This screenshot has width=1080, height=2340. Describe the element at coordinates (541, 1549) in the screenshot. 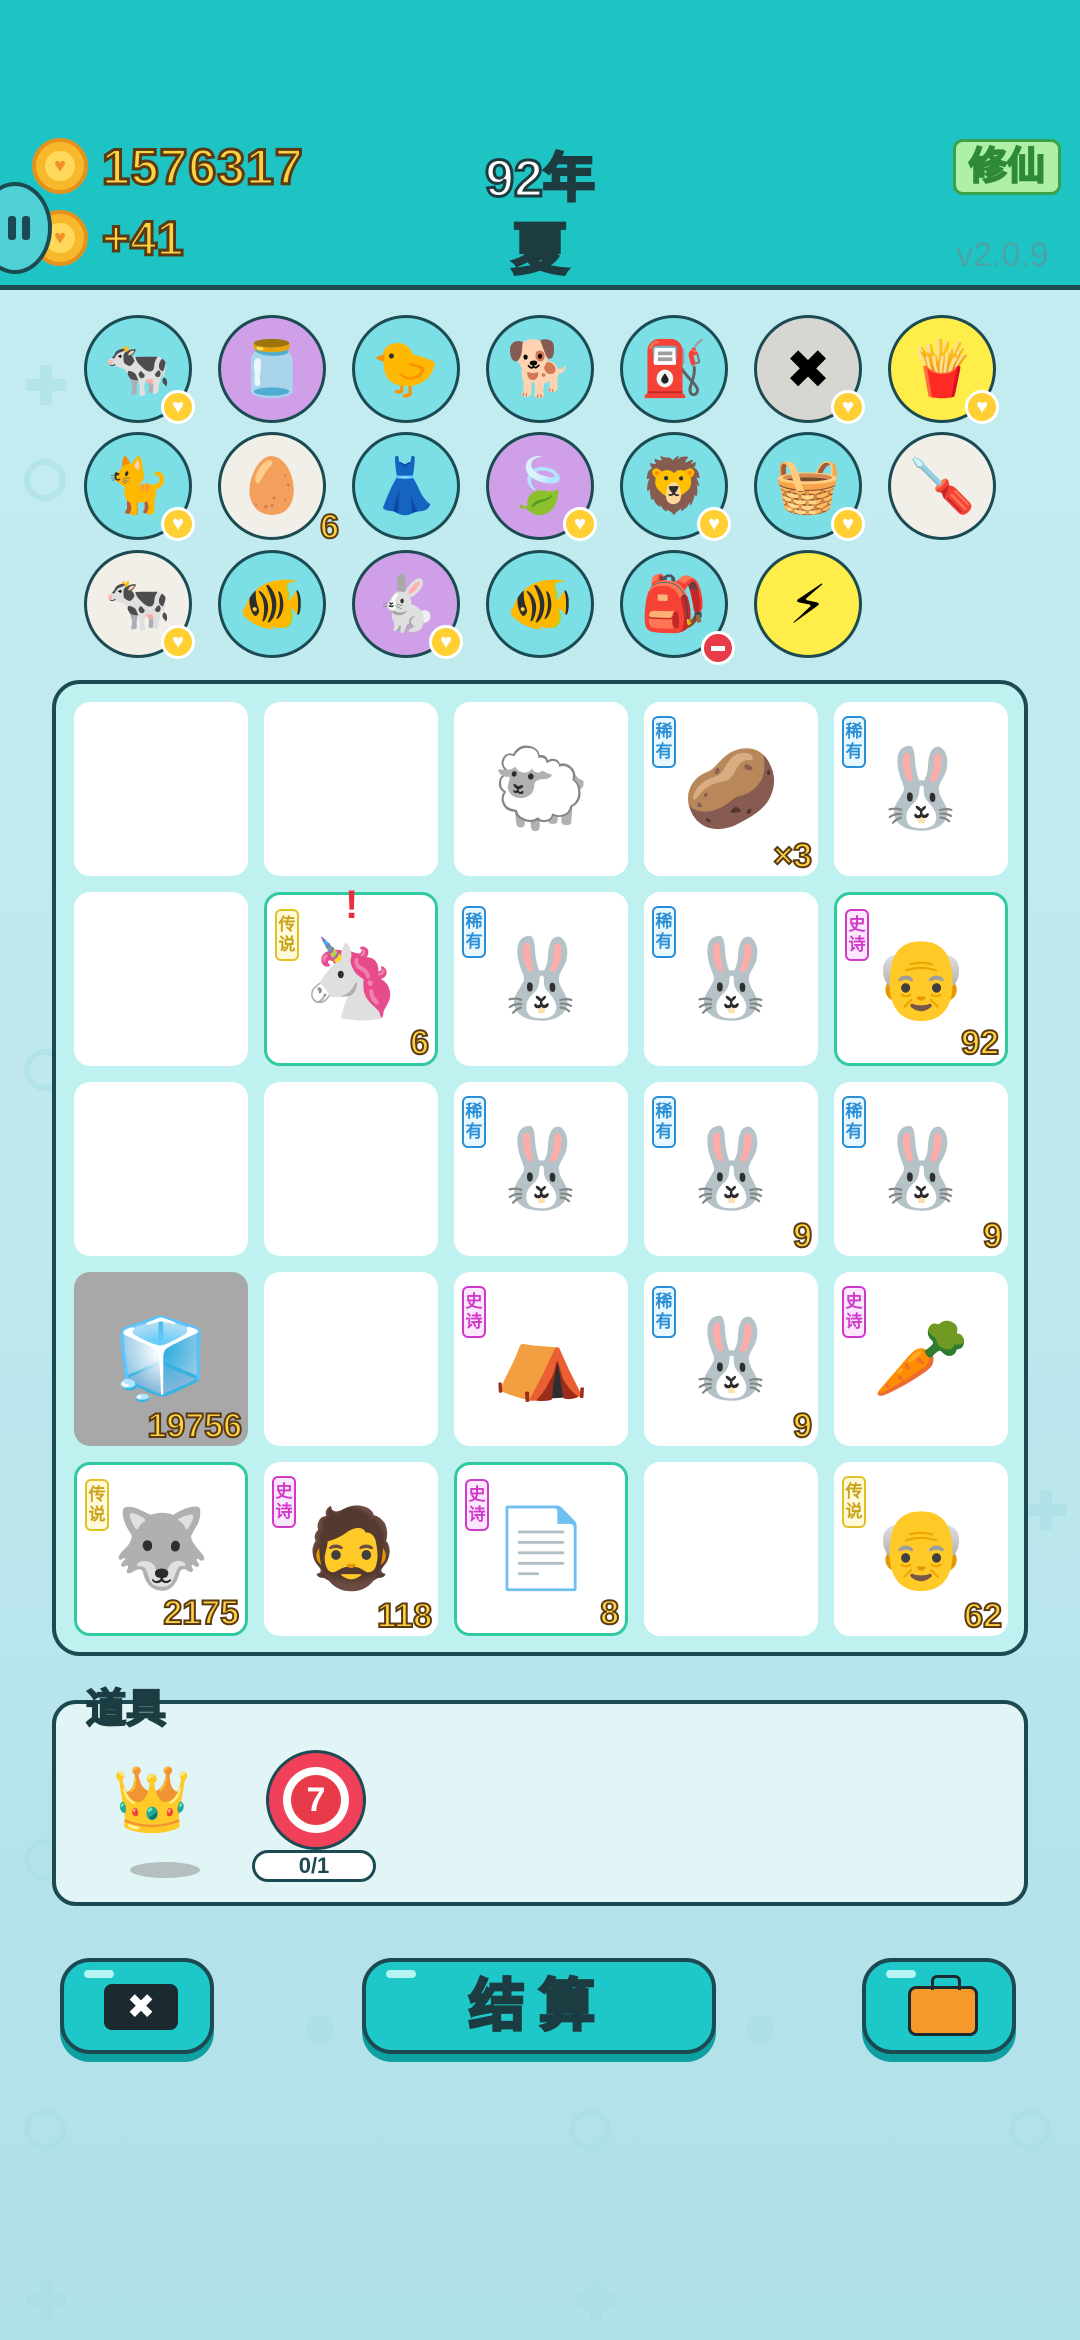

I see `slot-ctrl-cv: 📄 史诗 8` at that location.